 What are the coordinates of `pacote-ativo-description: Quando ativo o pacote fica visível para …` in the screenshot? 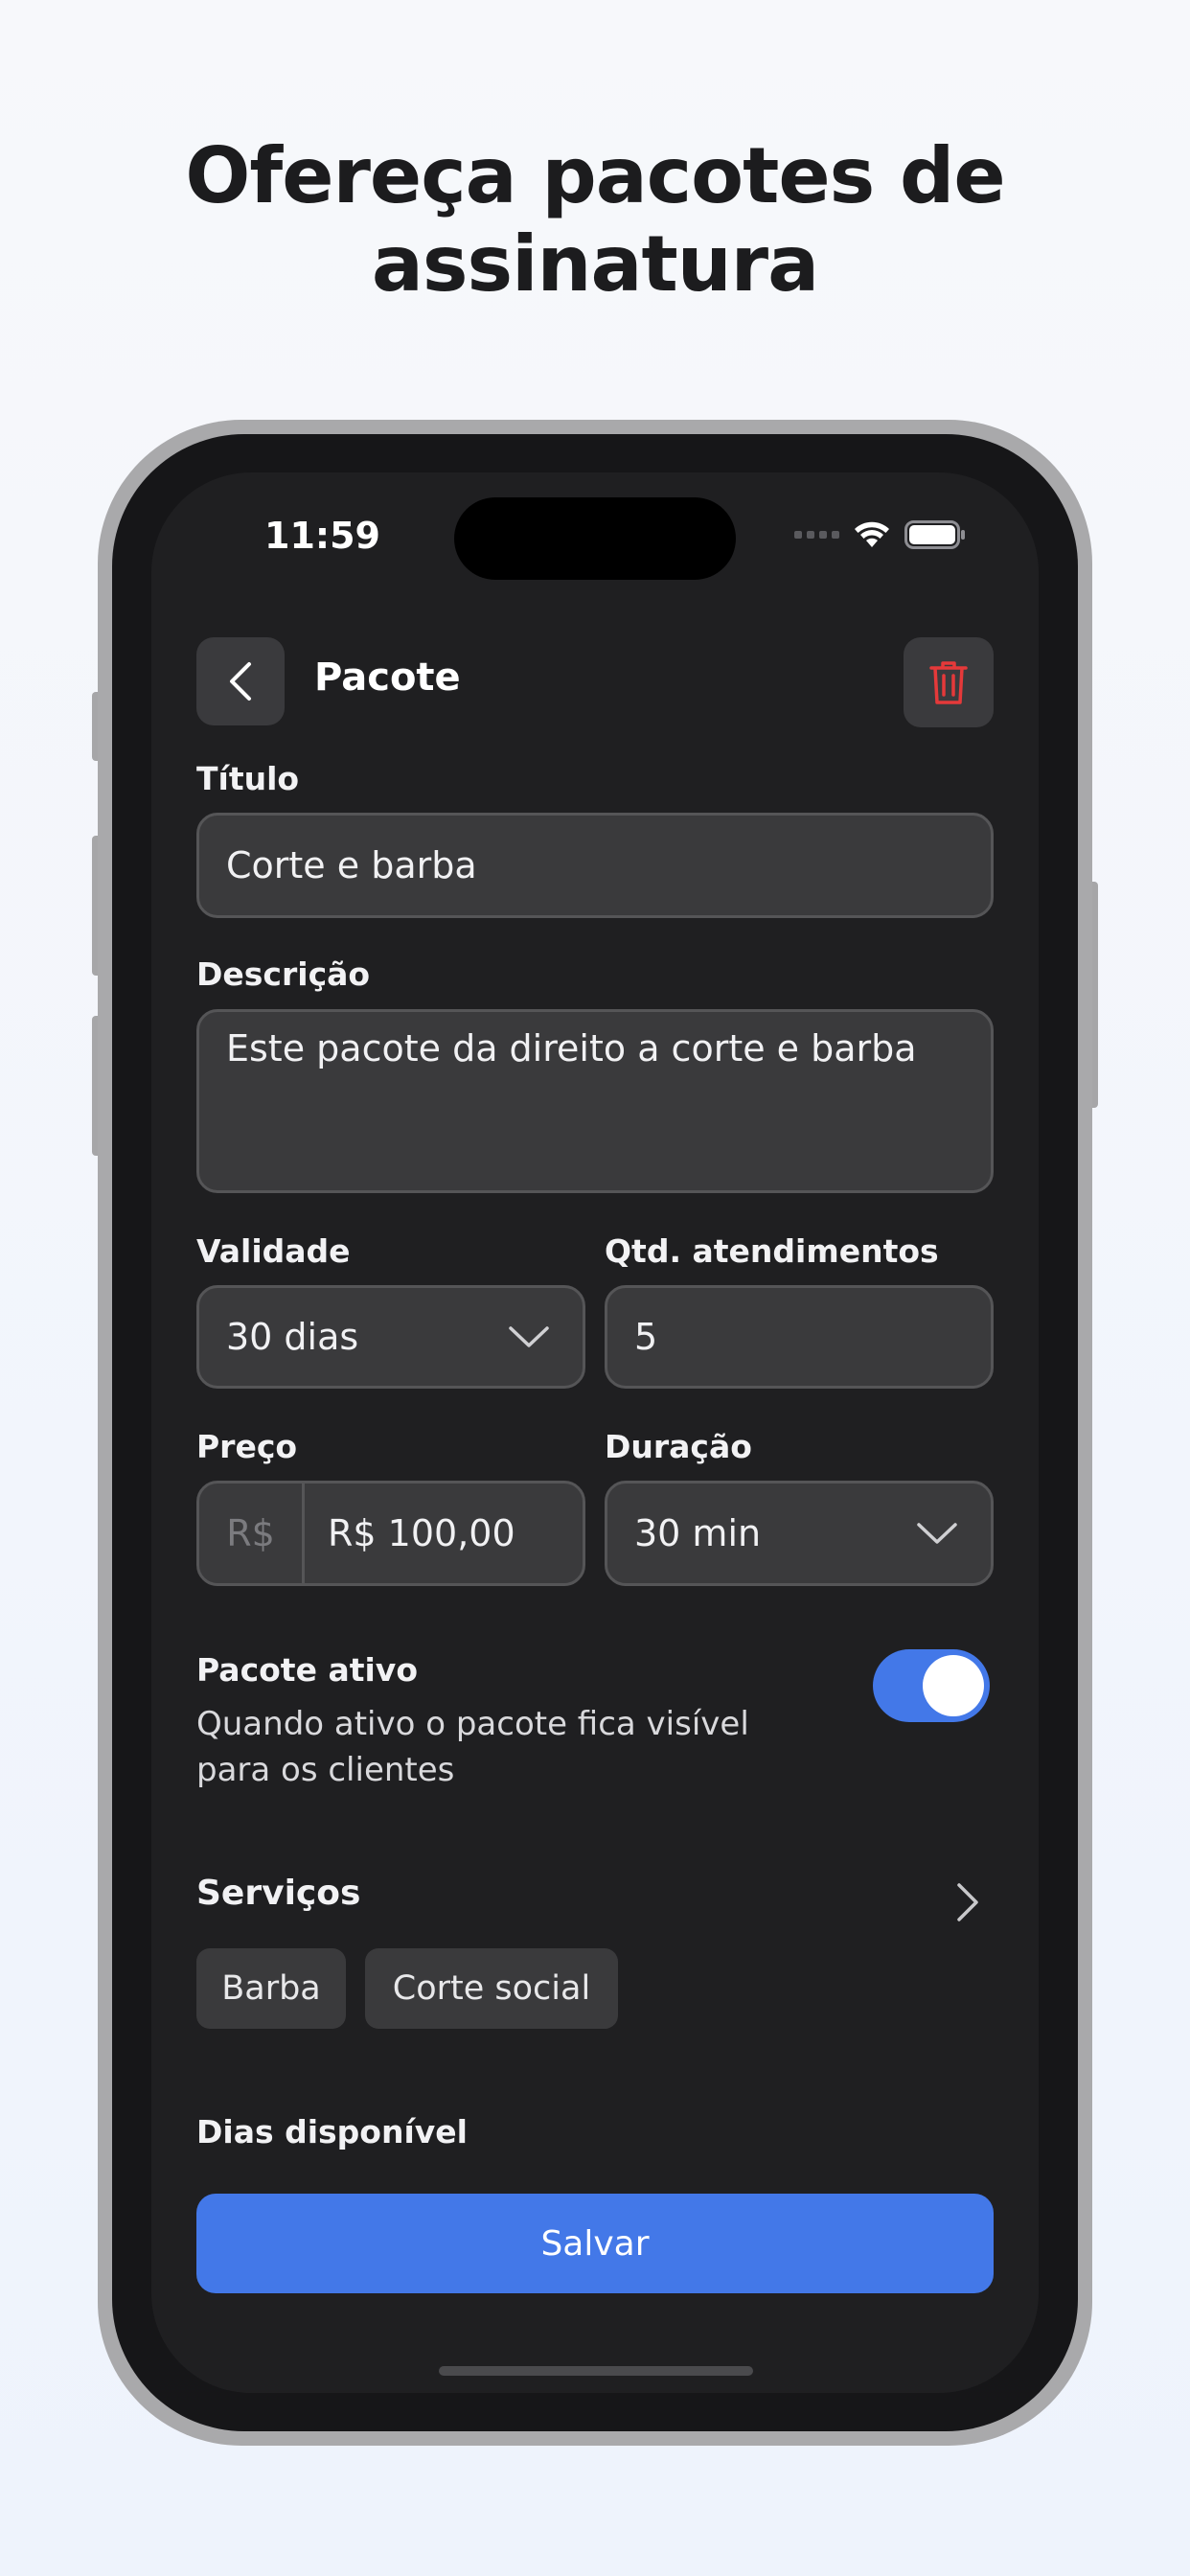 It's located at (493, 1747).